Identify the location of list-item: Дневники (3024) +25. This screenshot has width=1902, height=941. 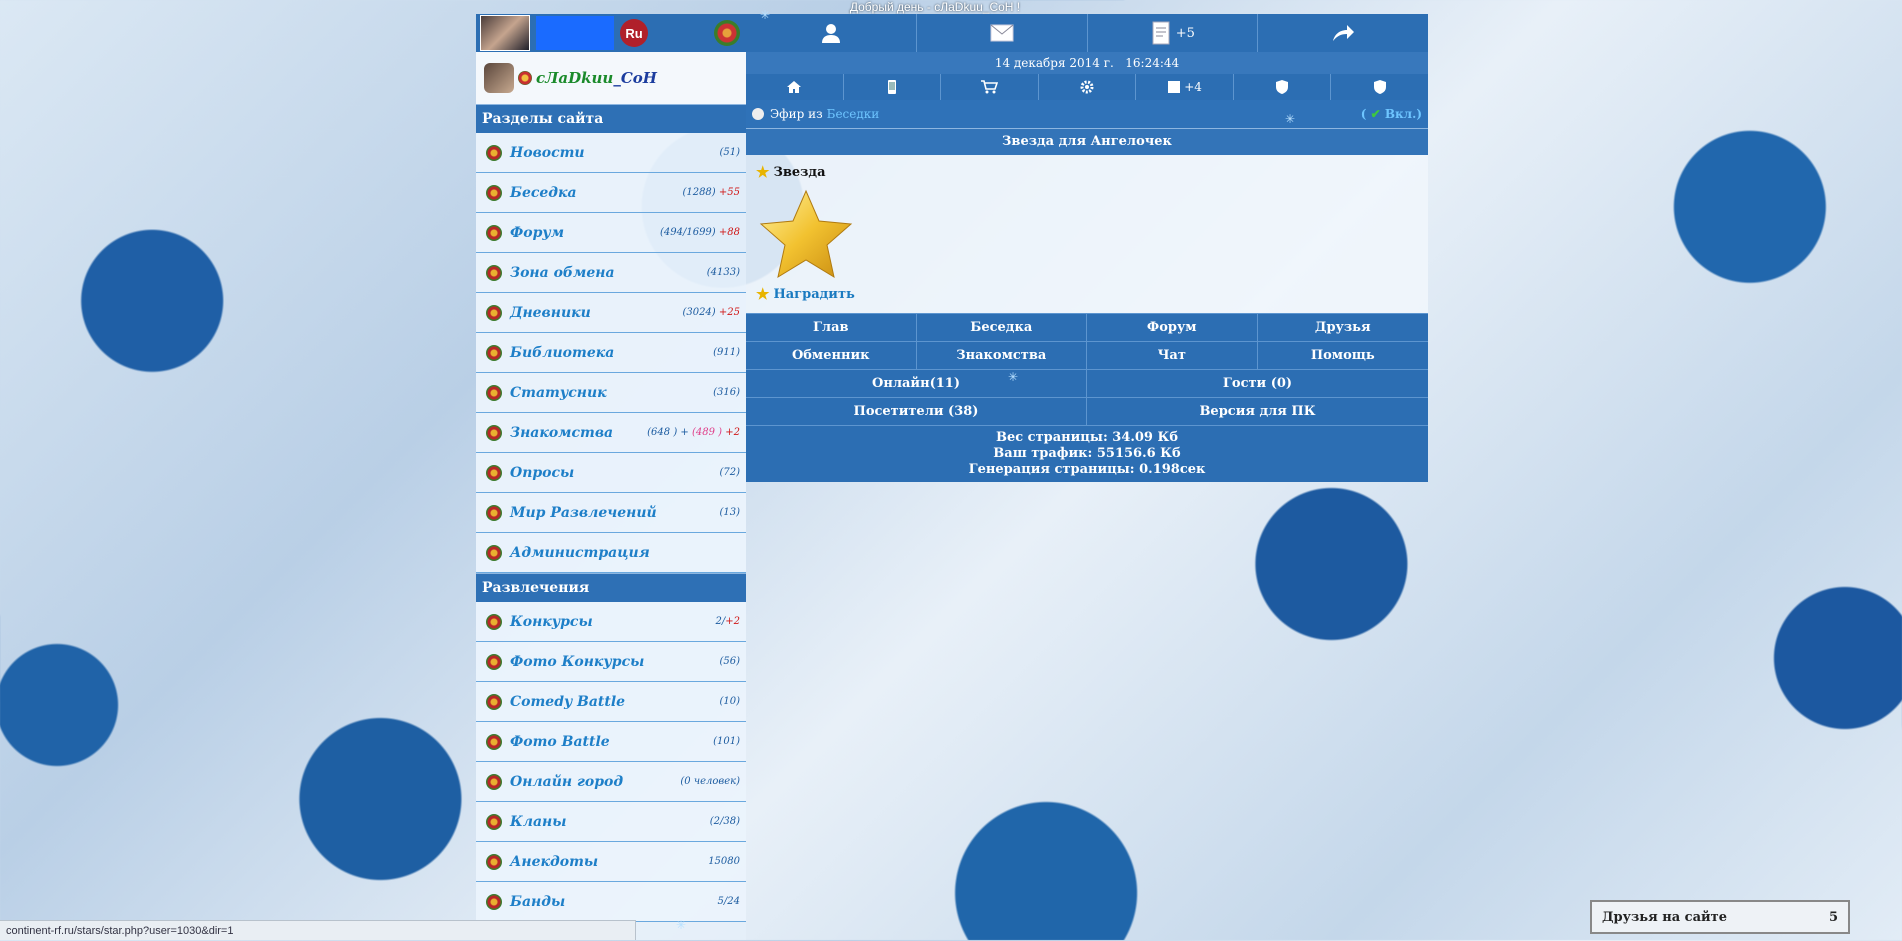
(611, 313).